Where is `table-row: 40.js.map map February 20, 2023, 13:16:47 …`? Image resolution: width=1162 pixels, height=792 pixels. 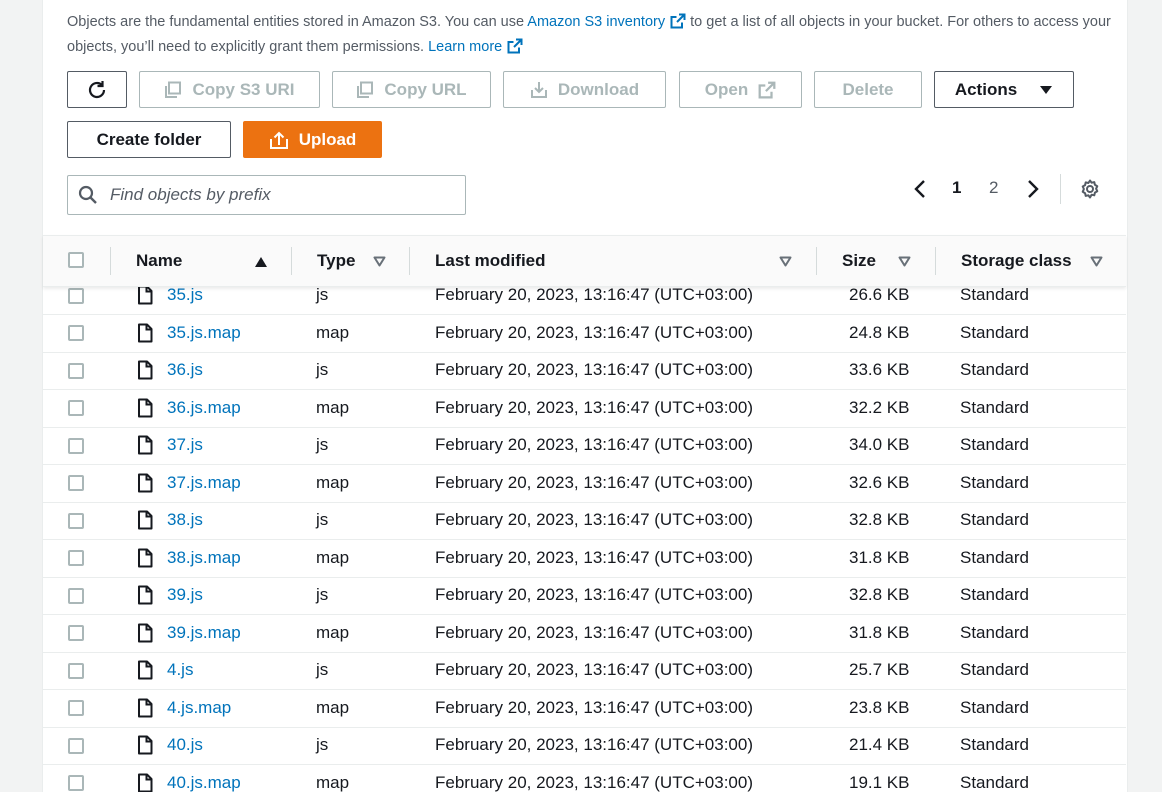 table-row: 40.js.map map February 20, 2023, 13:16:47 … is located at coordinates (584, 778).